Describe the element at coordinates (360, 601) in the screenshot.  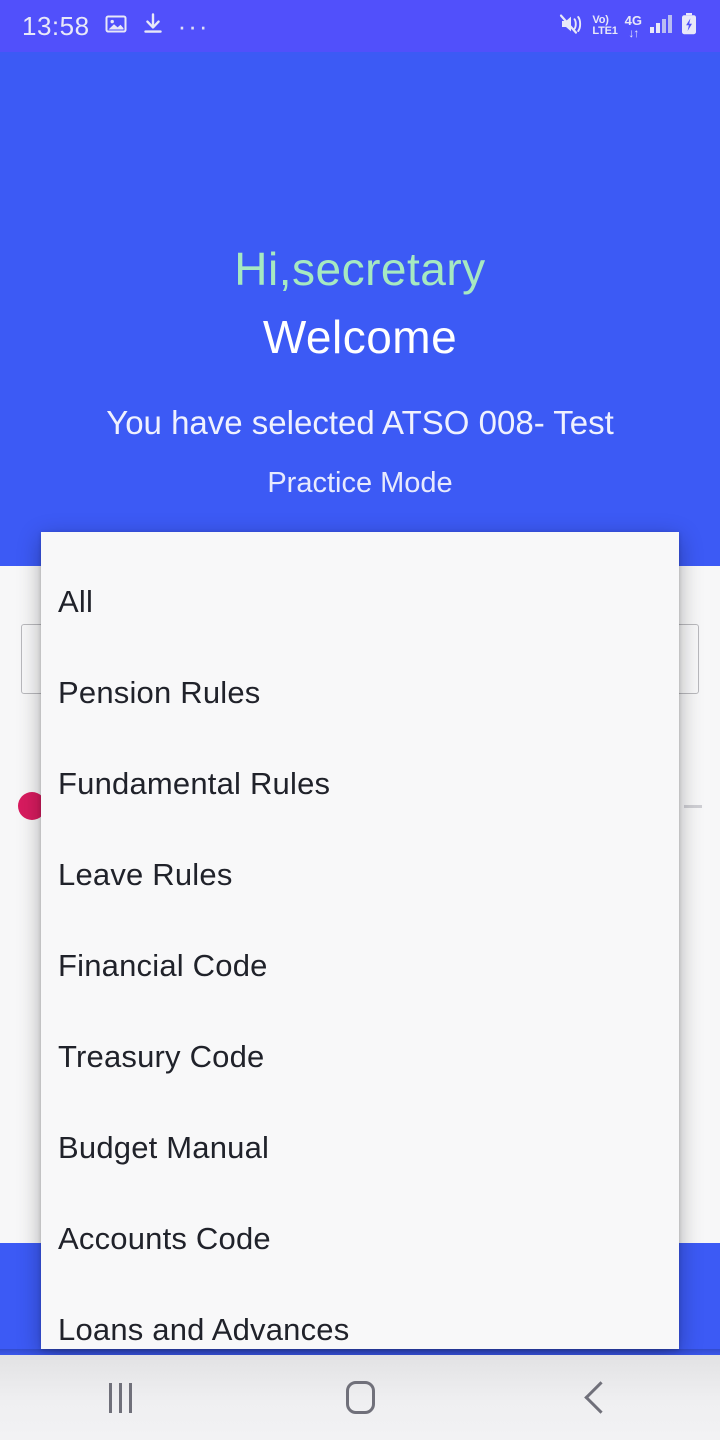
I see `dropdown-item-all: All` at that location.